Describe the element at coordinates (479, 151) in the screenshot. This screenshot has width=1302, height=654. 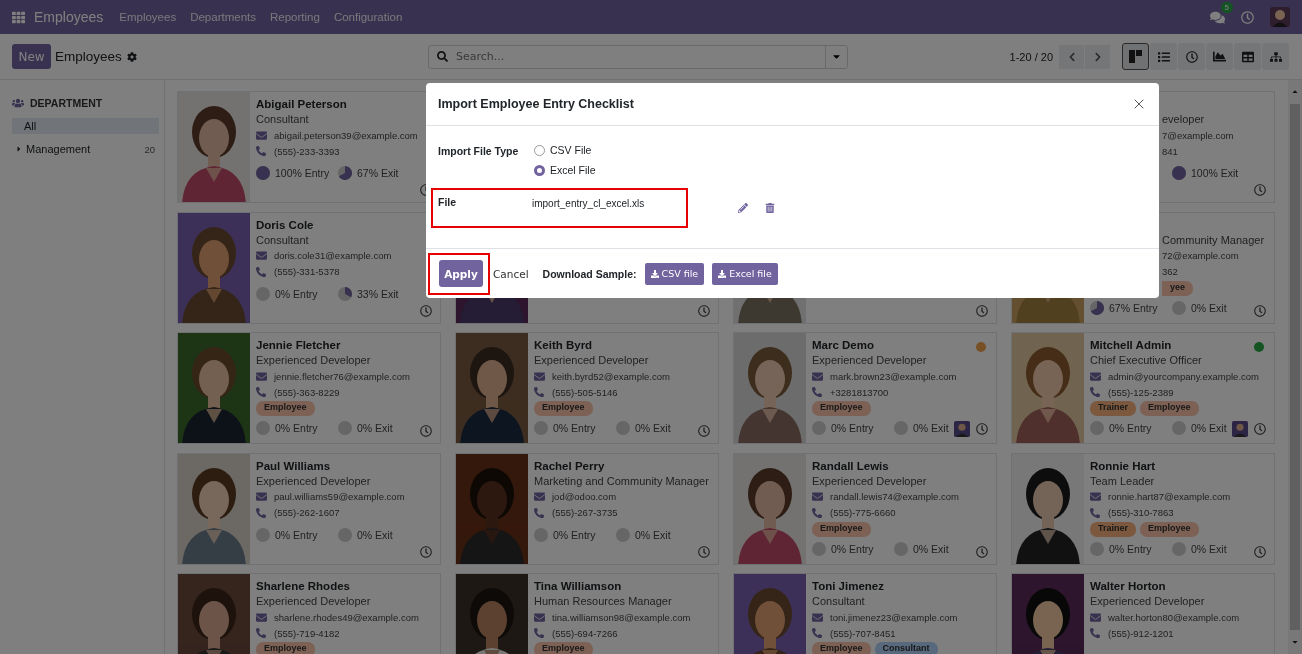
I see `field-label: Import File Type` at that location.